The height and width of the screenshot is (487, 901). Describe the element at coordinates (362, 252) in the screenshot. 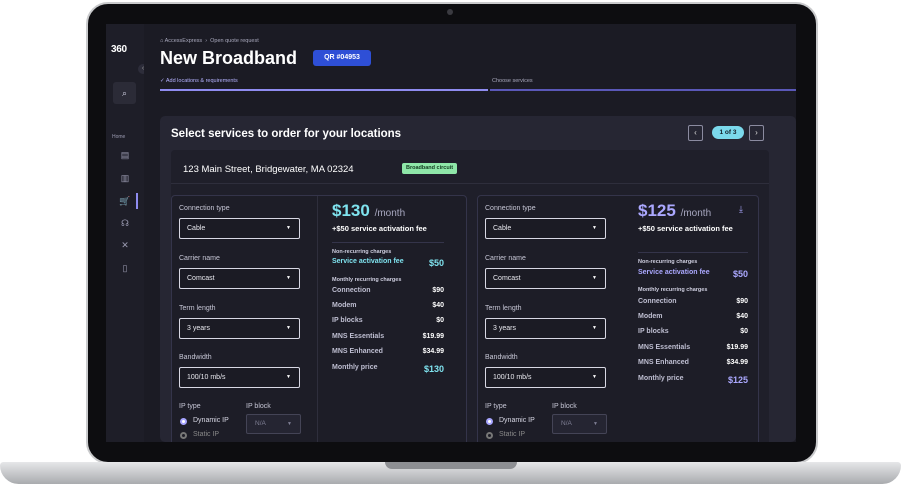

I see `non-recurring-label: Non-recurring charges` at that location.